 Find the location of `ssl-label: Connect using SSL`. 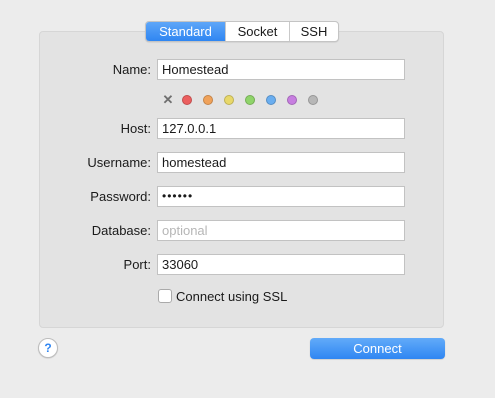

ssl-label: Connect using SSL is located at coordinates (231, 296).